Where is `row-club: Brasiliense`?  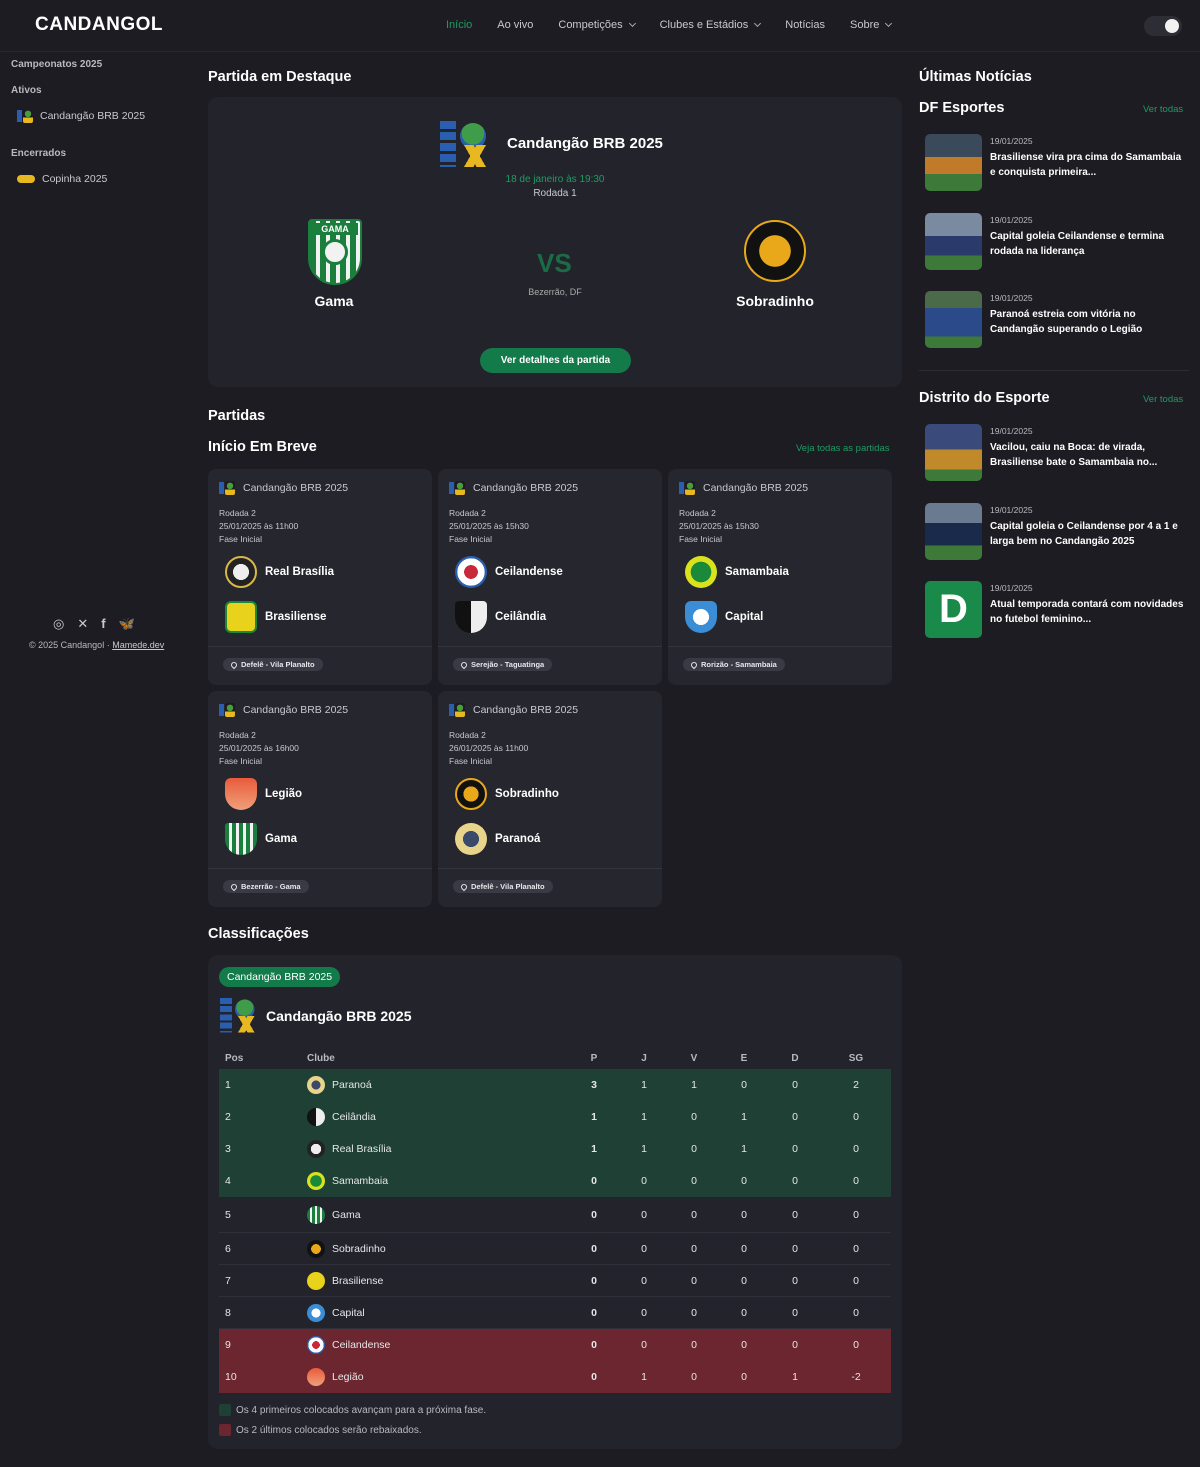
row-club: Brasiliense is located at coordinates (345, 1280).